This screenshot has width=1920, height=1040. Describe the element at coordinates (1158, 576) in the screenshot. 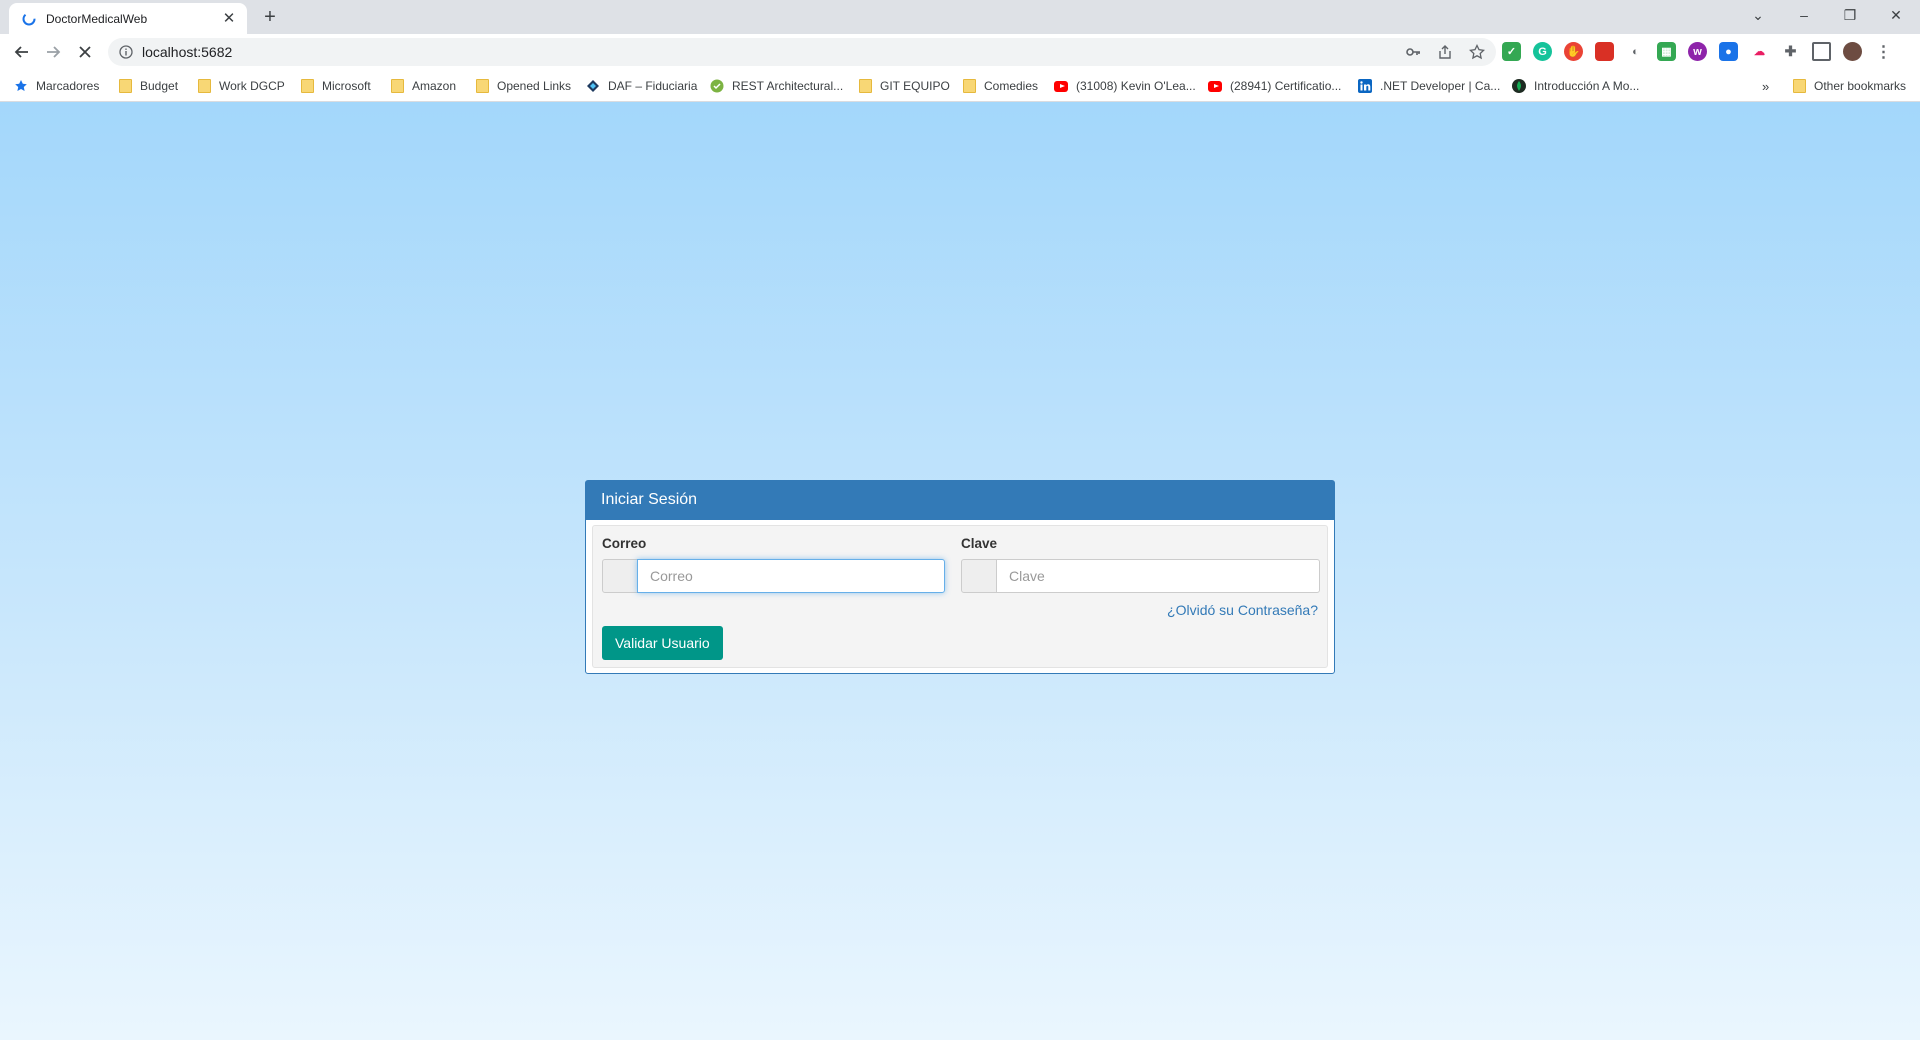

I see `password-input` at that location.